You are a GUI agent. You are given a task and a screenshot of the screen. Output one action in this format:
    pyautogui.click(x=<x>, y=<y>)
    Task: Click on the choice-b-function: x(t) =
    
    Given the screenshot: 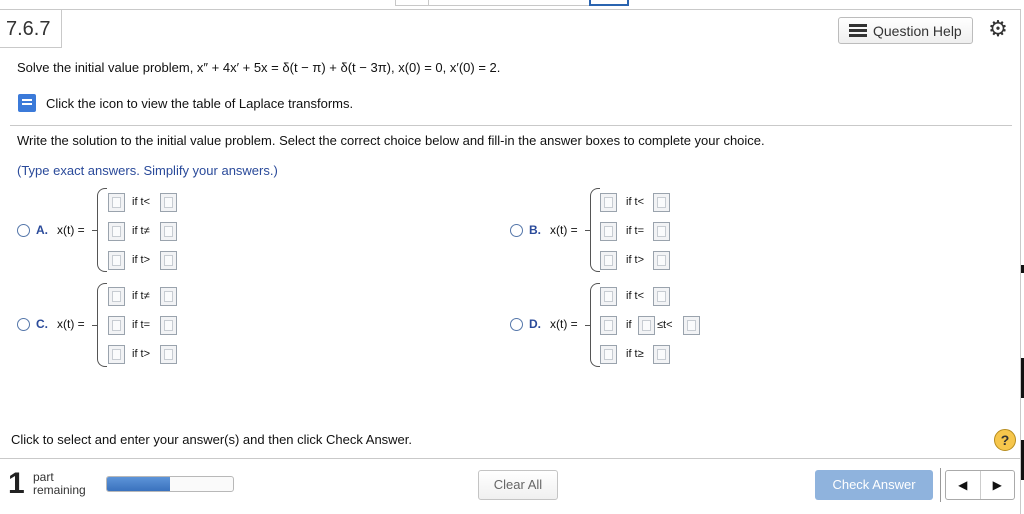 What is the action you would take?
    pyautogui.click(x=564, y=230)
    